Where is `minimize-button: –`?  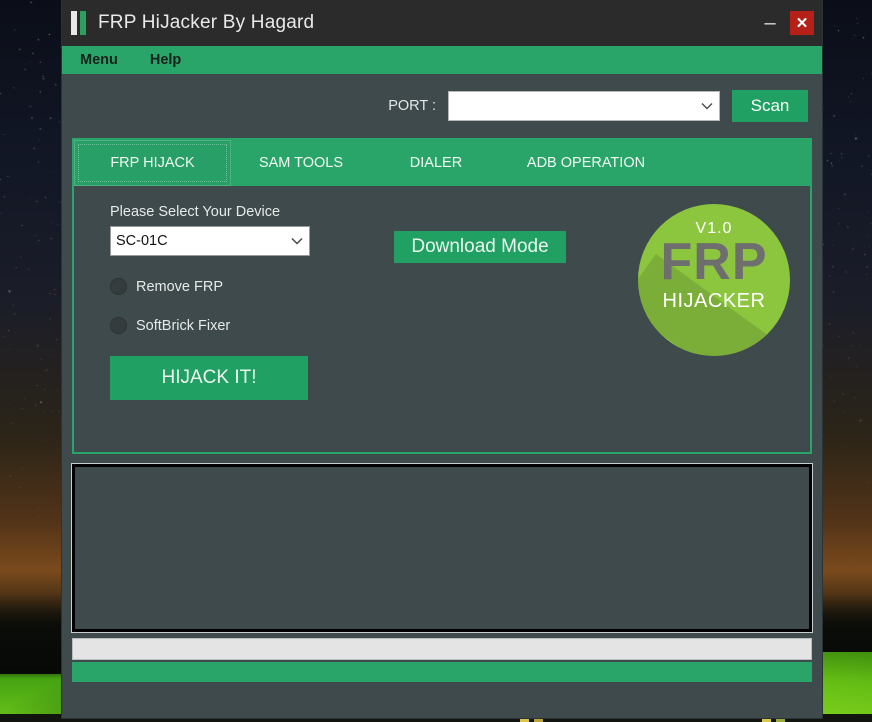
minimize-button: – is located at coordinates (770, 23).